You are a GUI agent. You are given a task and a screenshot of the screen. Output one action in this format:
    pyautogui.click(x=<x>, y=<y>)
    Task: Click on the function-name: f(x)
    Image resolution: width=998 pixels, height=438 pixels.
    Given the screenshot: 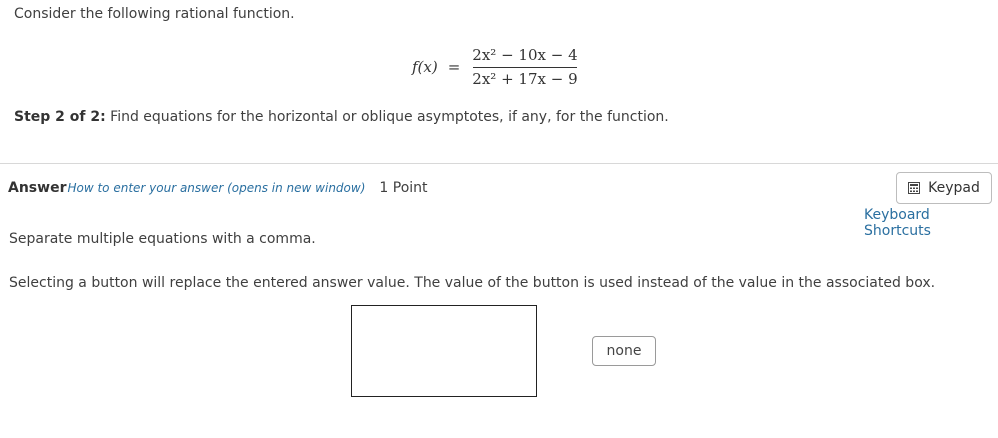 What is the action you would take?
    pyautogui.click(x=425, y=67)
    